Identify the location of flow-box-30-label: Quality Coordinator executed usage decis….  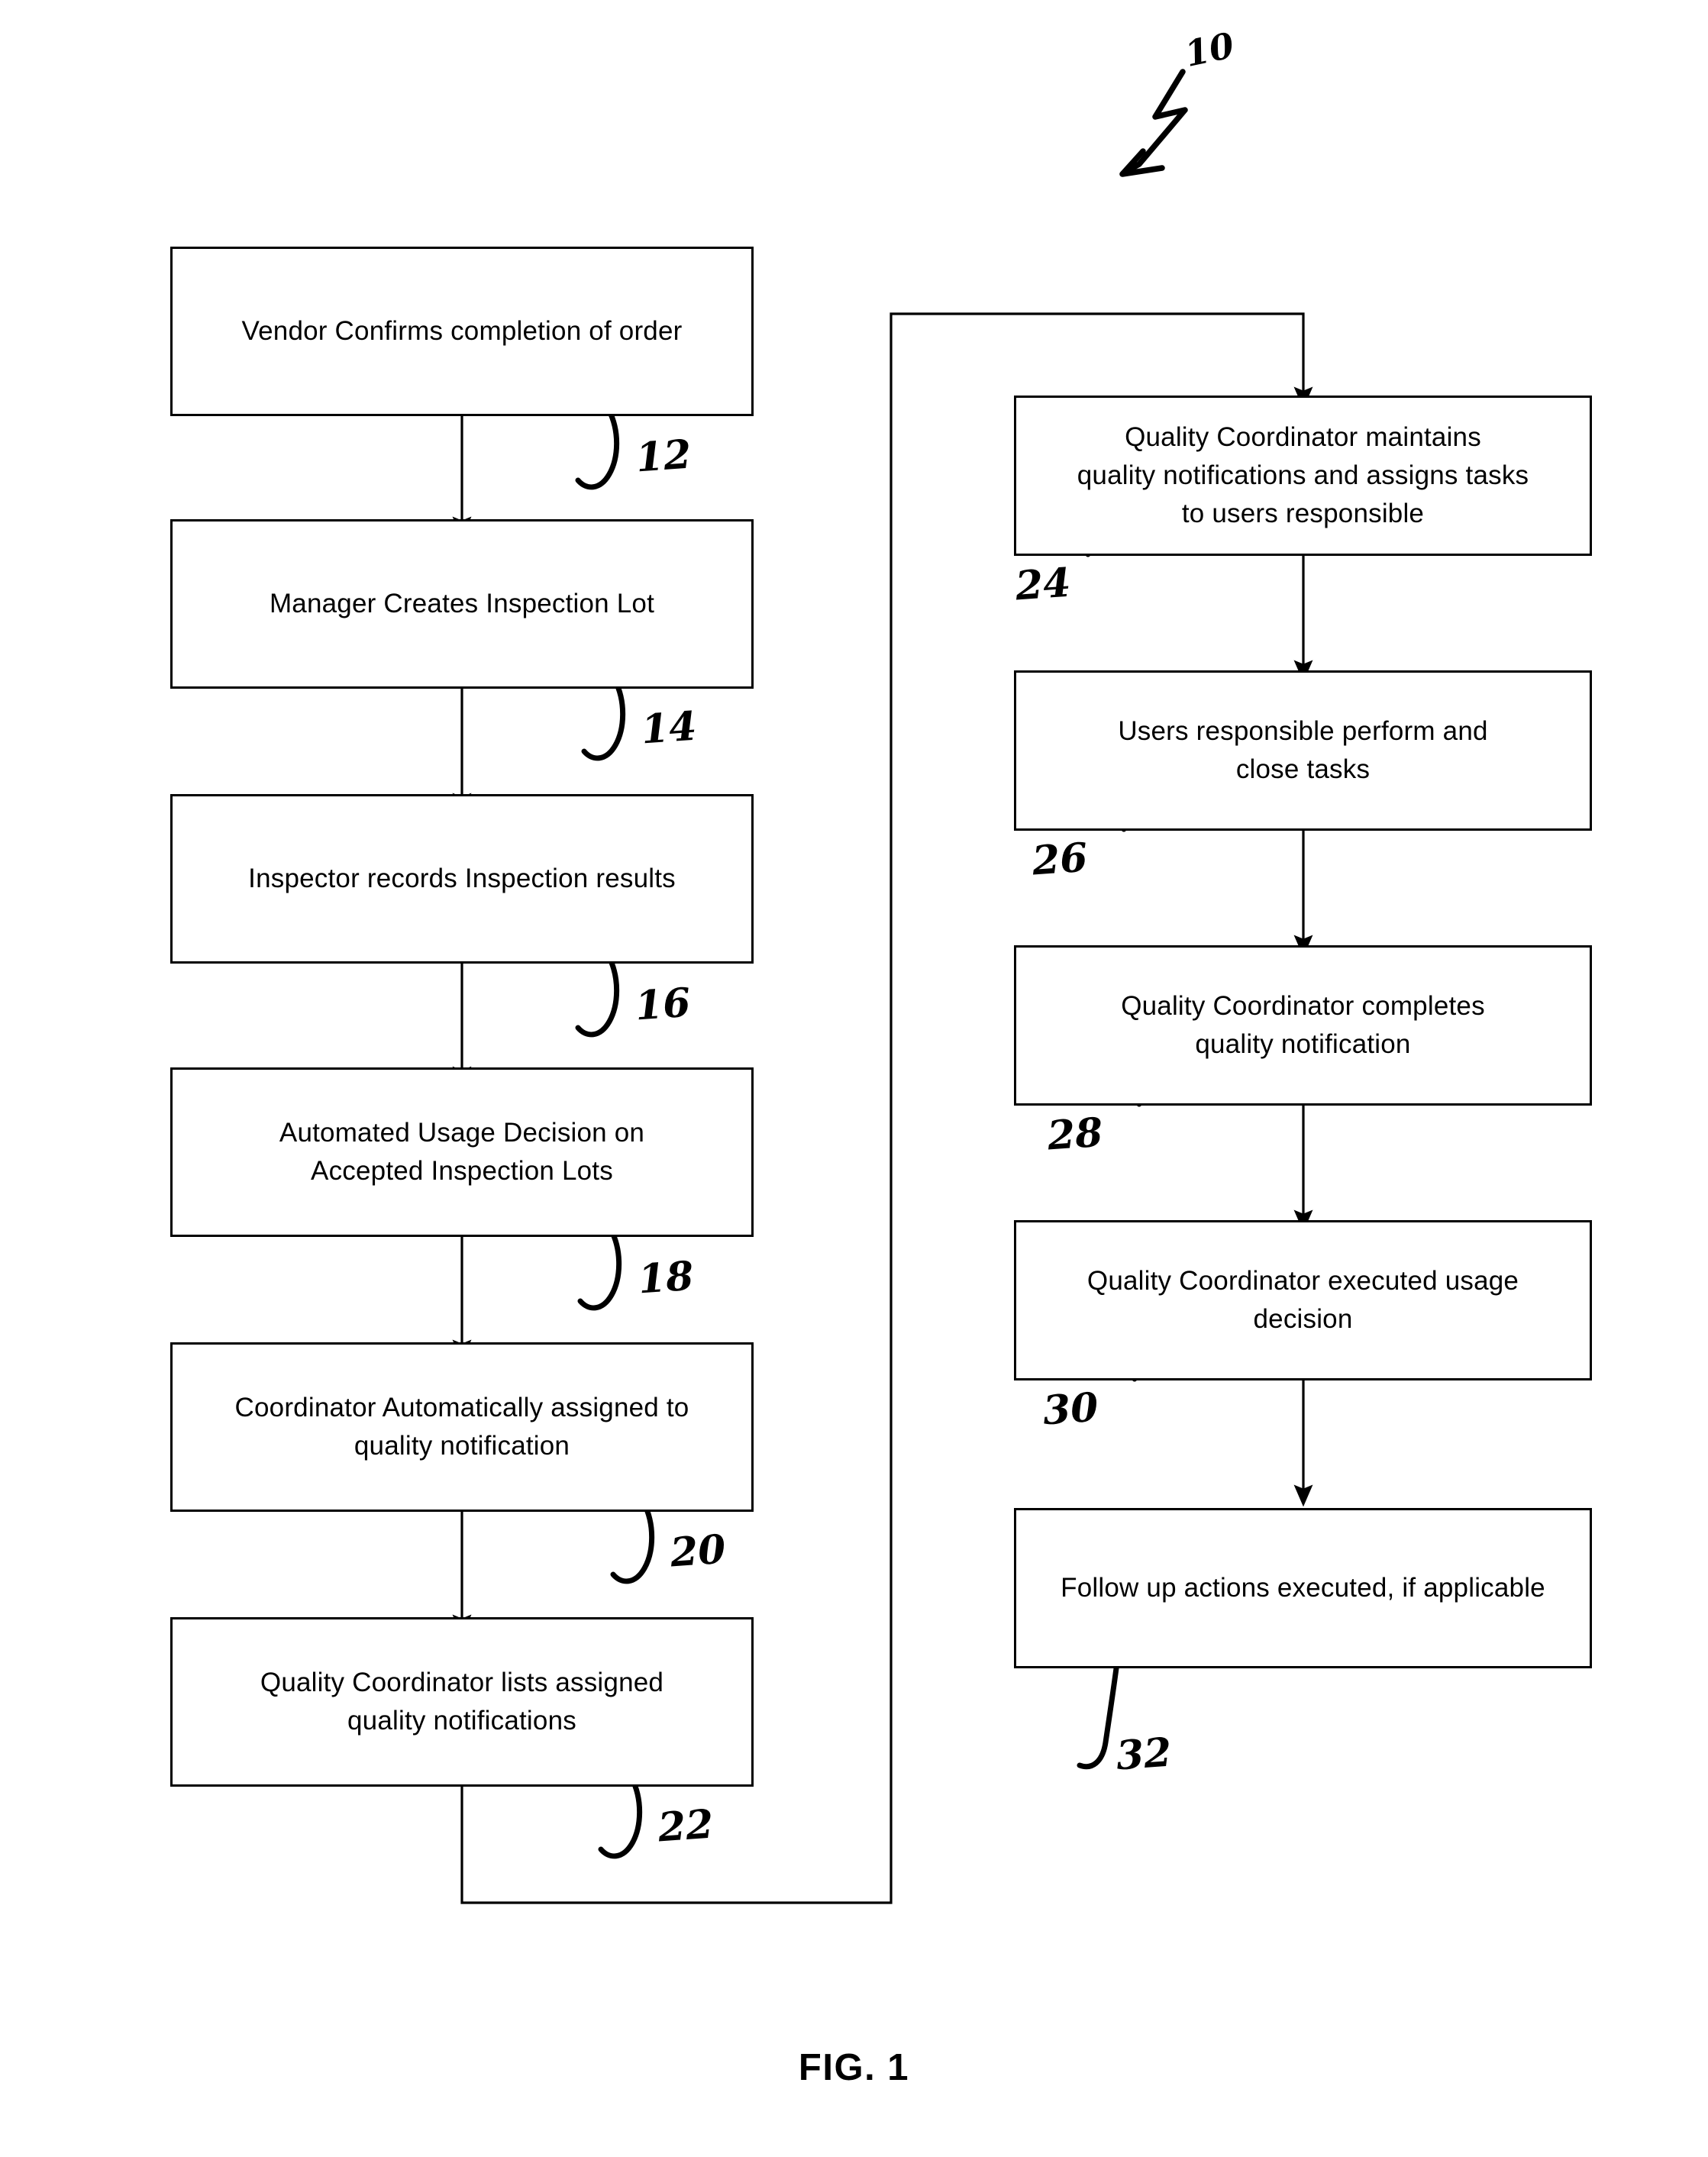
(1302, 1300).